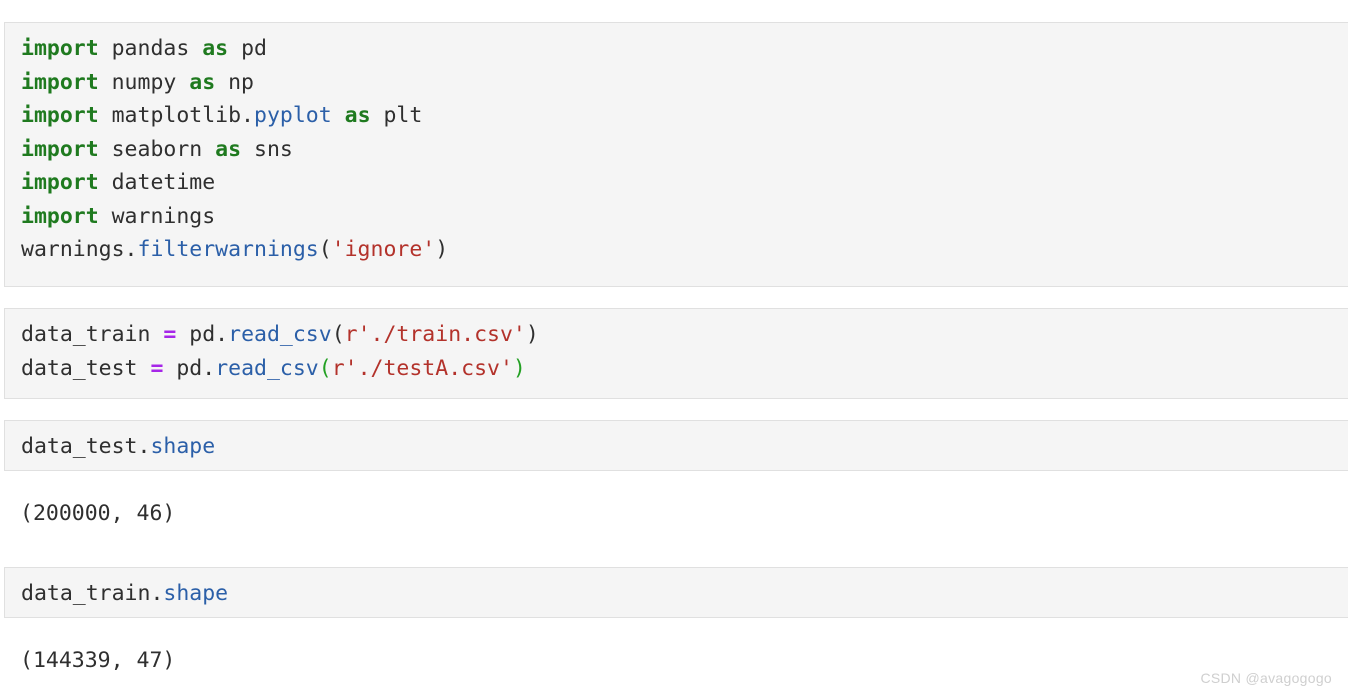  I want to click on code-cell-3: data_test.shape, so click(676, 445).